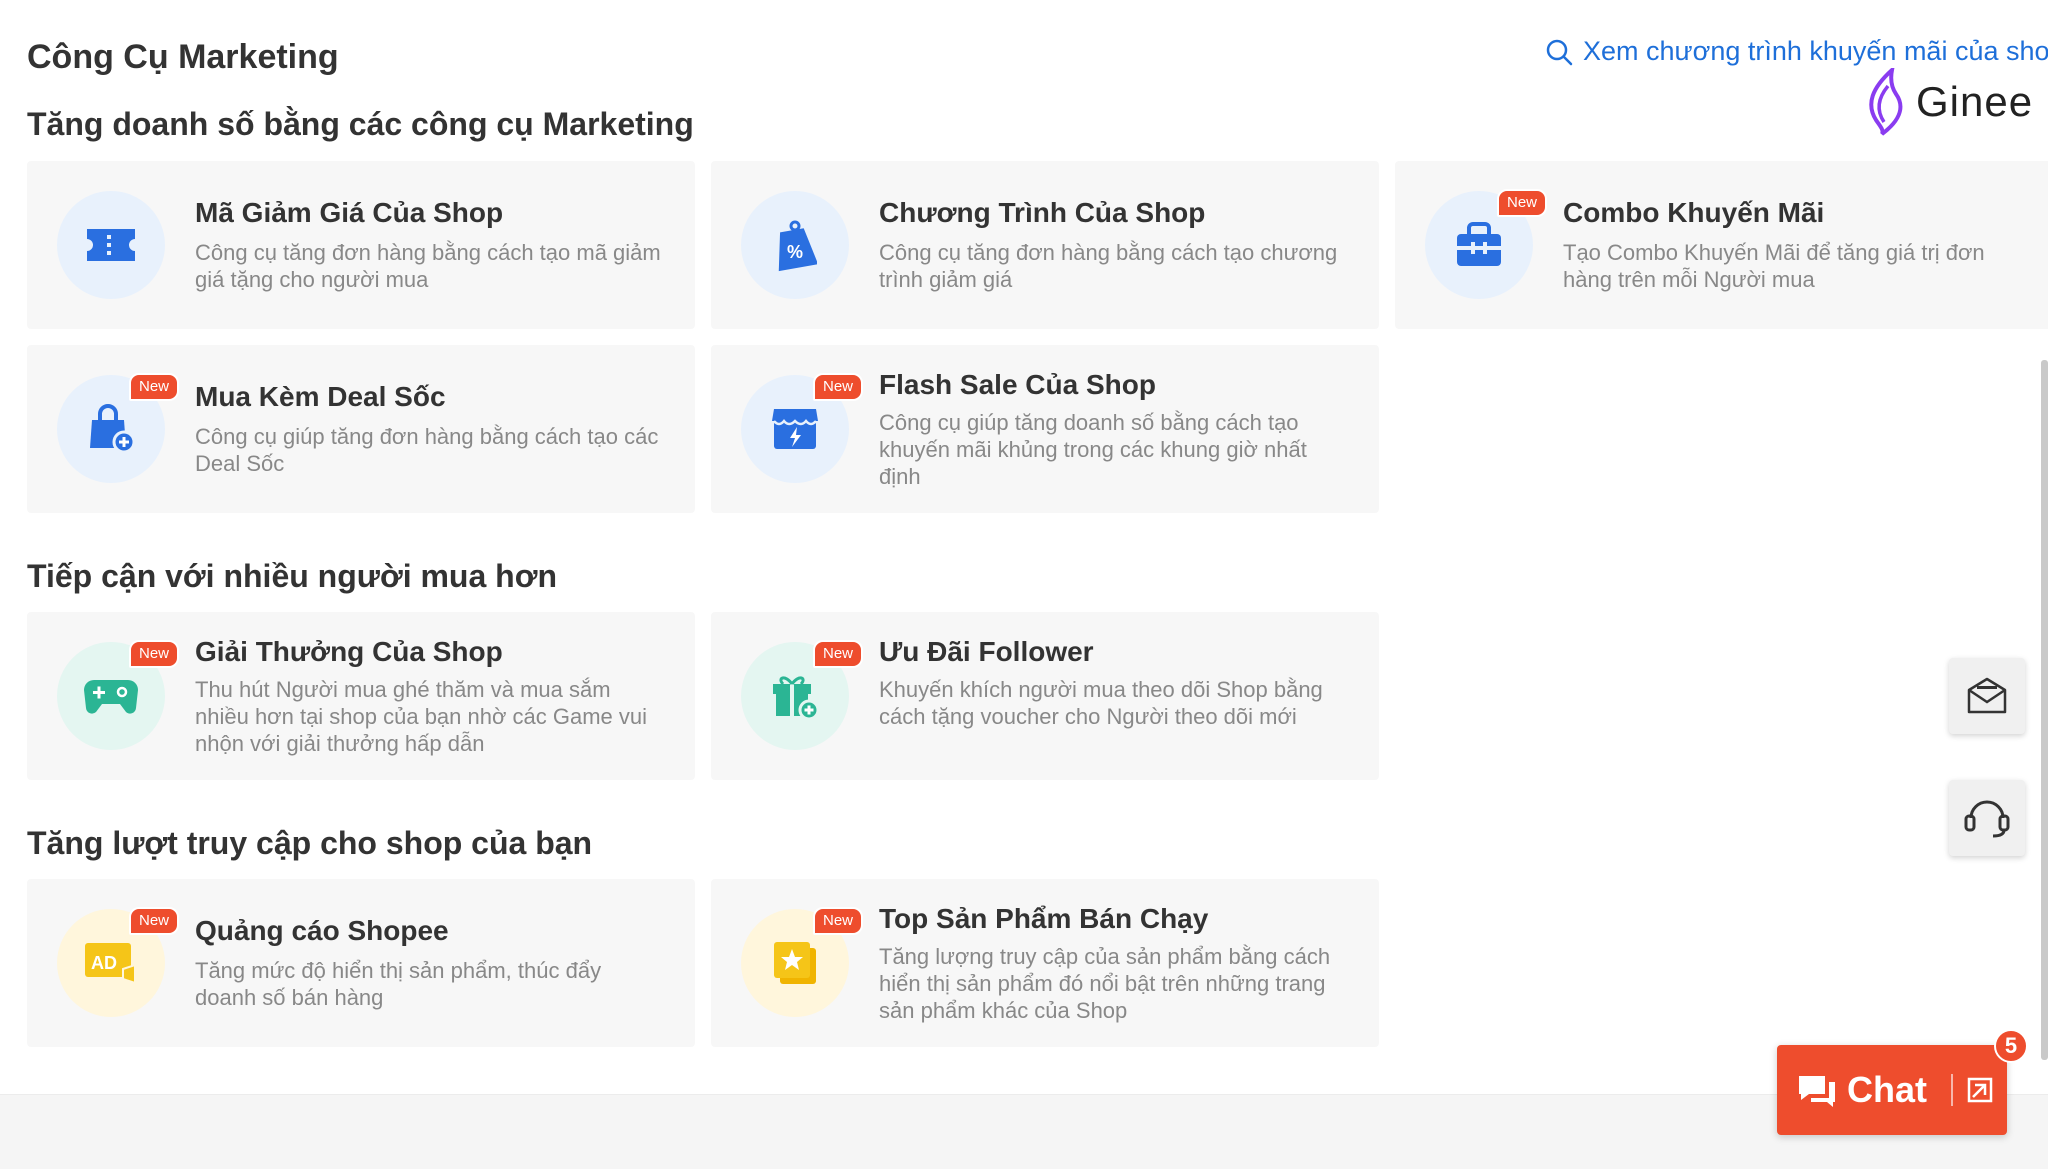 The width and height of the screenshot is (2048, 1169). I want to click on chat-button: Chat, so click(1892, 1090).